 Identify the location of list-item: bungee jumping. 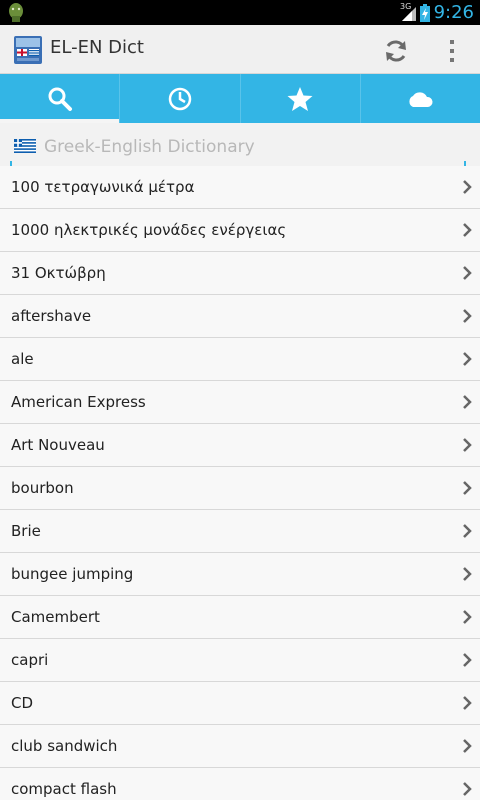
(240, 574).